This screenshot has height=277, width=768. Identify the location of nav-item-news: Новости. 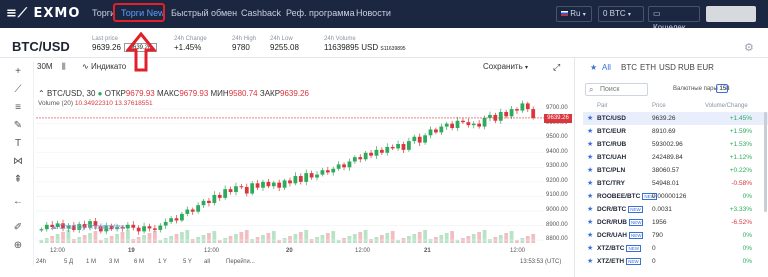
(373, 13).